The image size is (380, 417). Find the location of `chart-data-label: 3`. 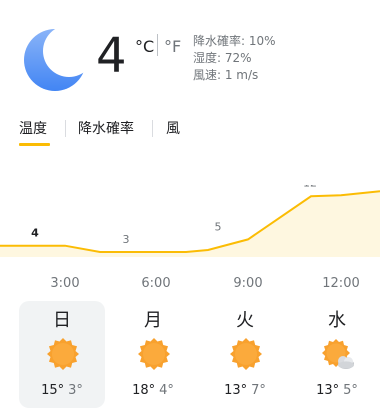

chart-data-label: 3 is located at coordinates (126, 239).